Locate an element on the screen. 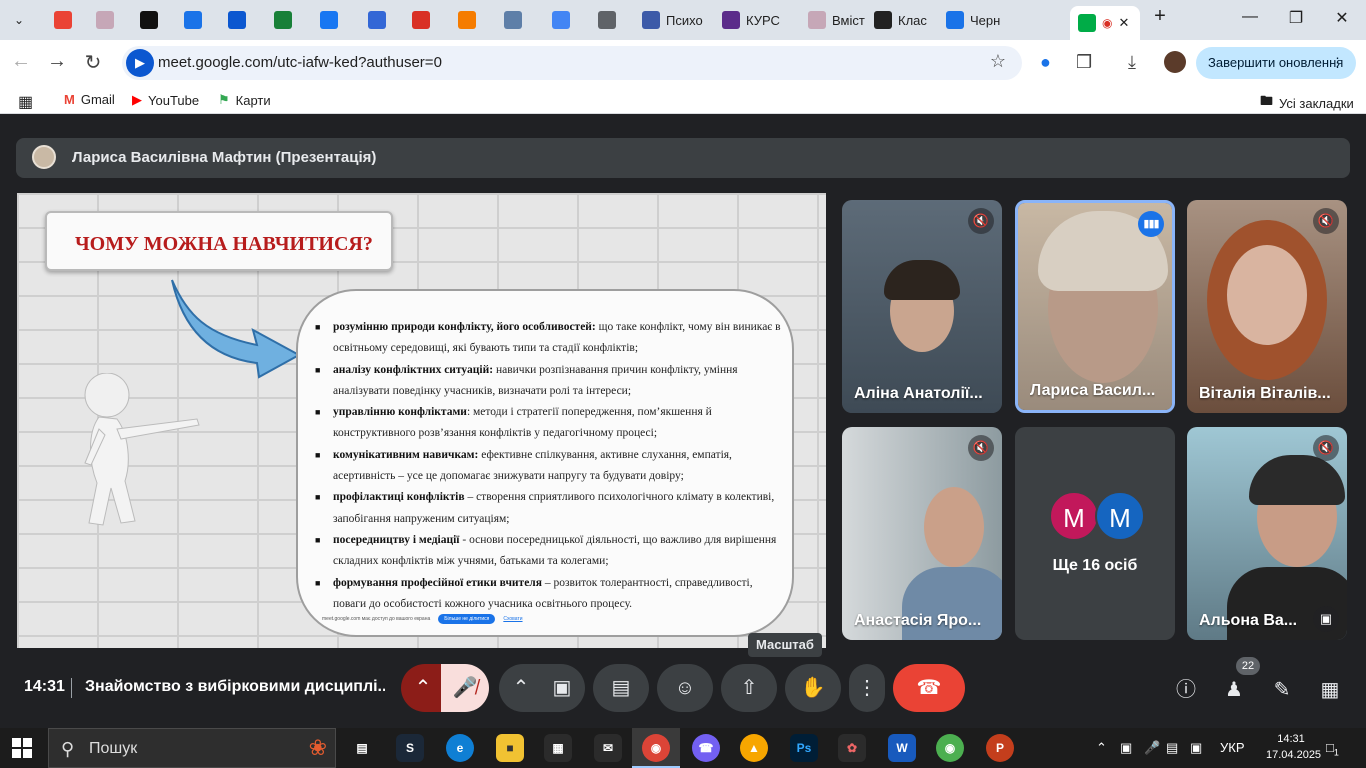 This screenshot has width=1366, height=768. meeting-info-button: ⓘ is located at coordinates (1186, 690).